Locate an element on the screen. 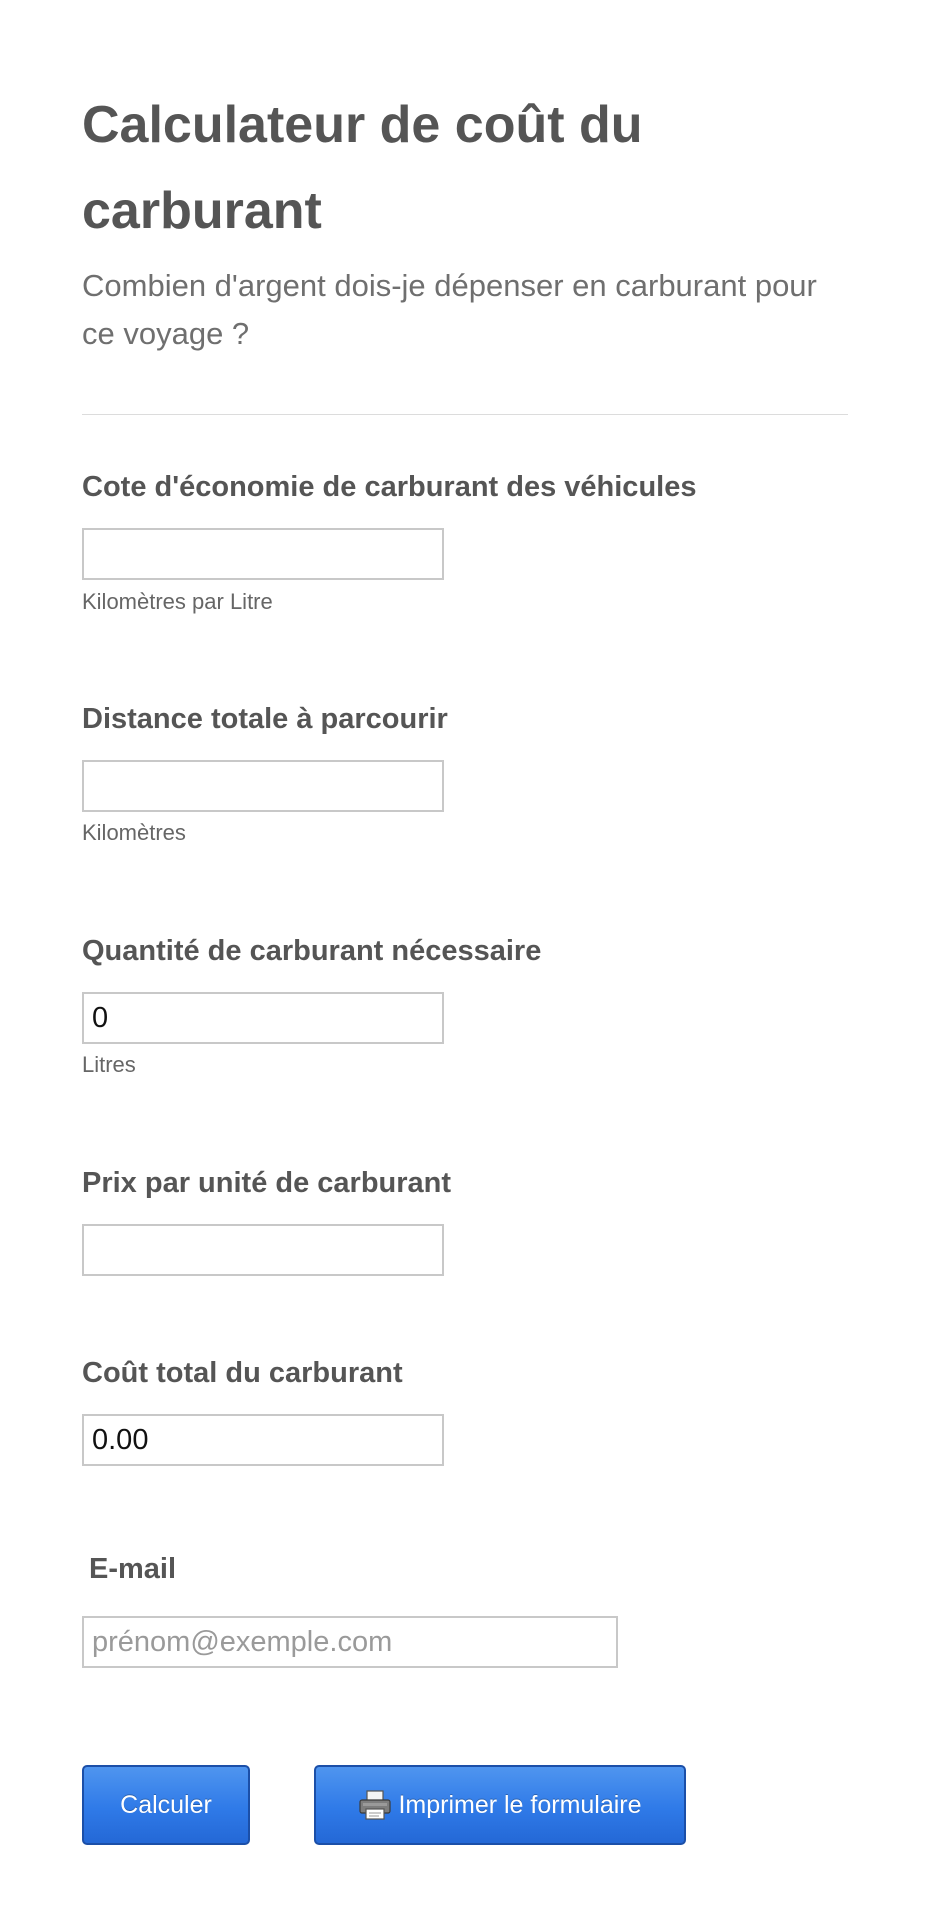  email-input is located at coordinates (350, 1642).